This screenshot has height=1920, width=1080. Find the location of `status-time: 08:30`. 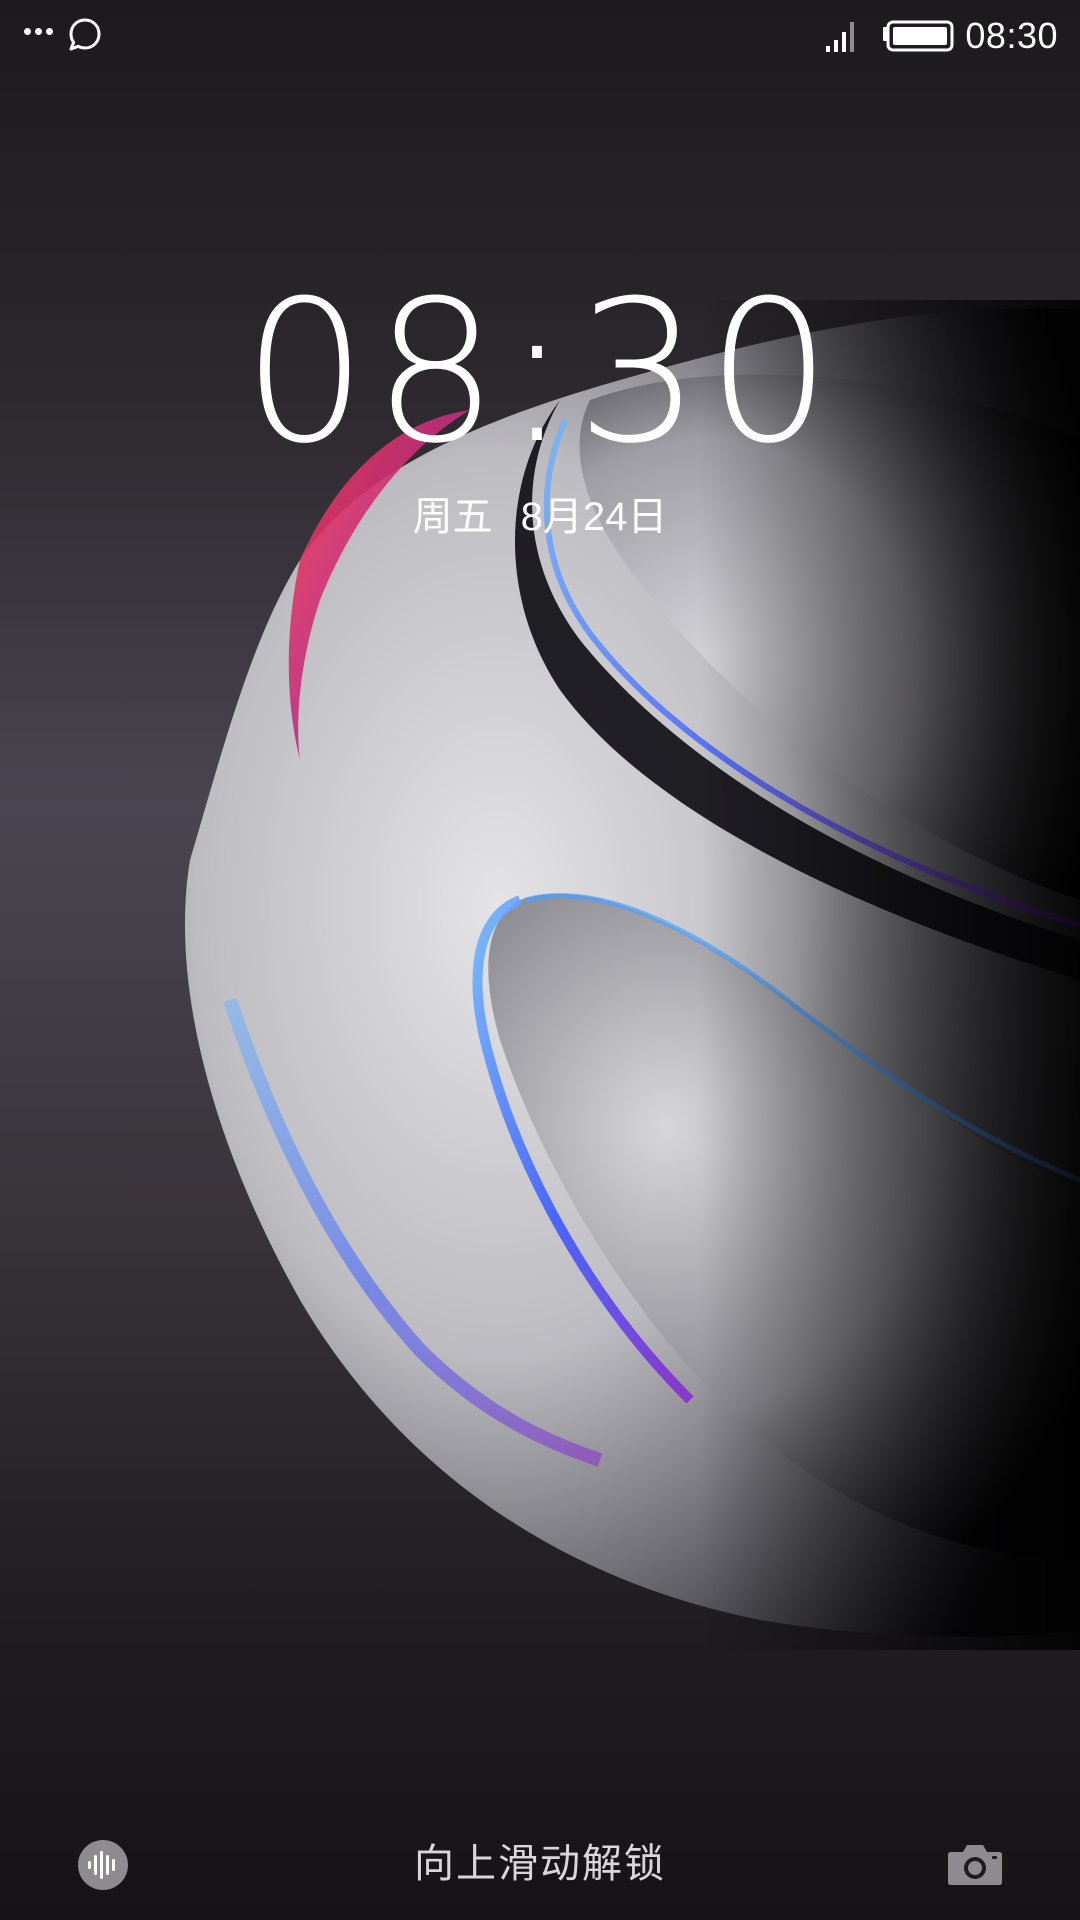

status-time: 08:30 is located at coordinates (1011, 35).